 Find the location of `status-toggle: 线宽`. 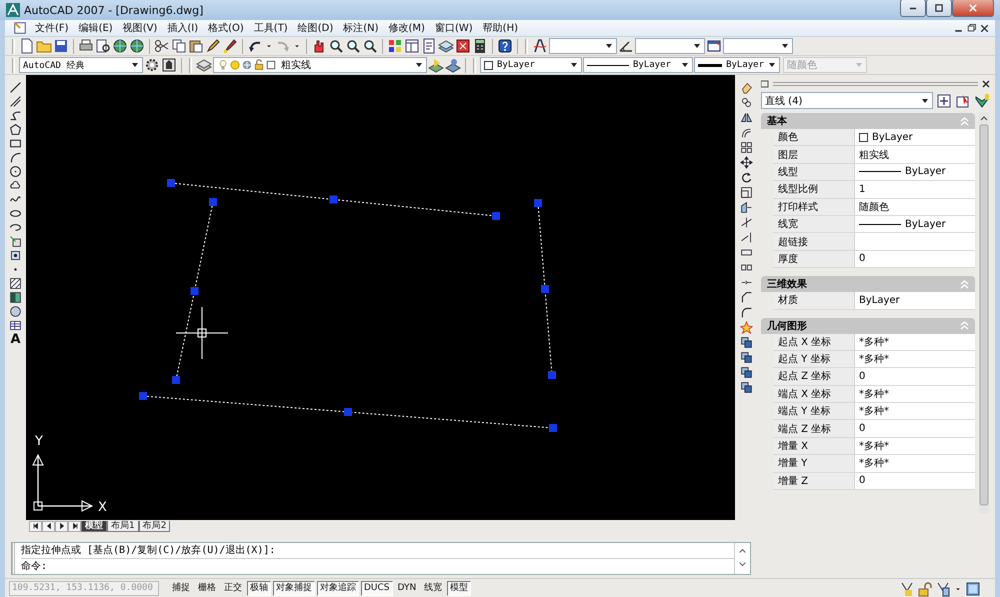

status-toggle: 线宽 is located at coordinates (433, 588).